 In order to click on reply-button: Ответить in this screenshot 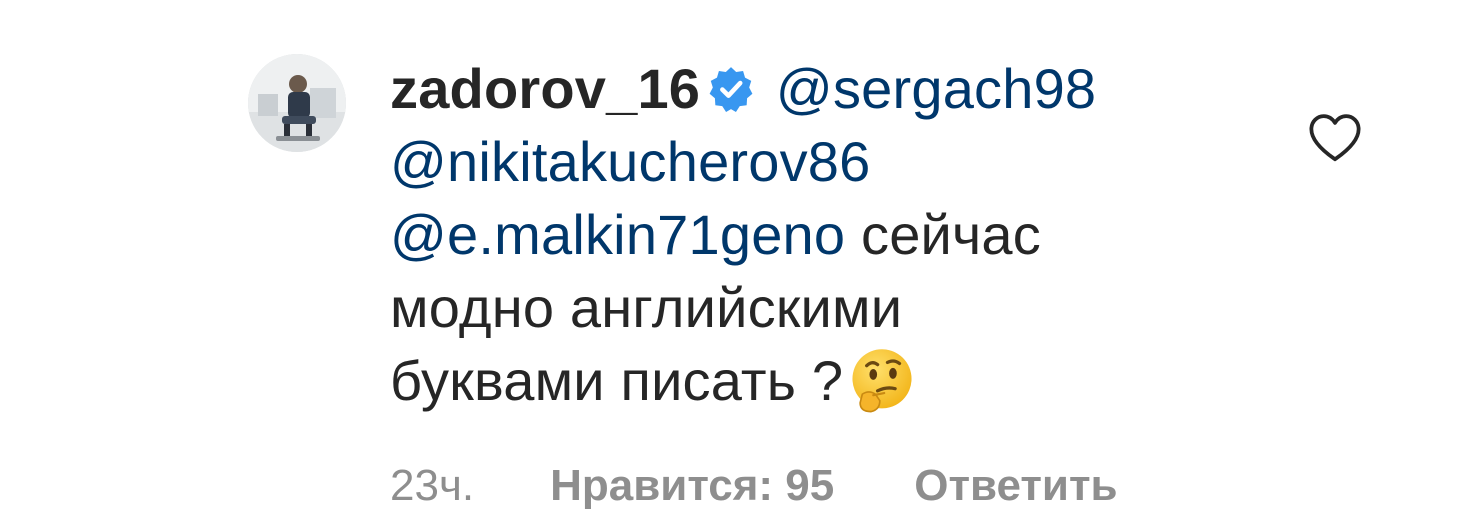, I will do `click(1015, 486)`.